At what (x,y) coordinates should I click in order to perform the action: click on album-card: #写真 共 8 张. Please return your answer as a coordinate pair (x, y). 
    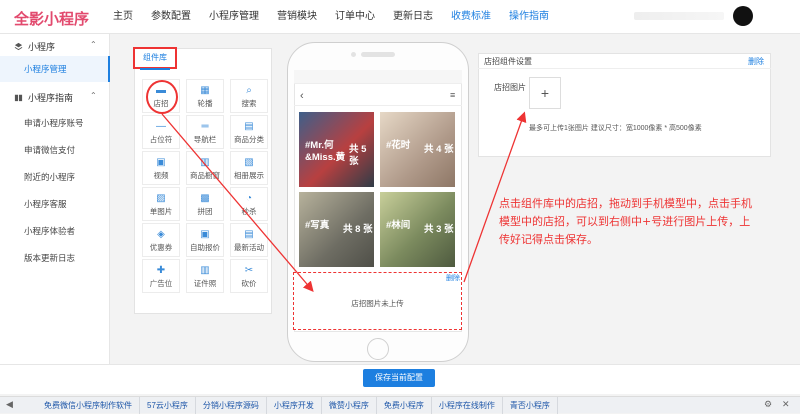
    Looking at the image, I should click on (336, 229).